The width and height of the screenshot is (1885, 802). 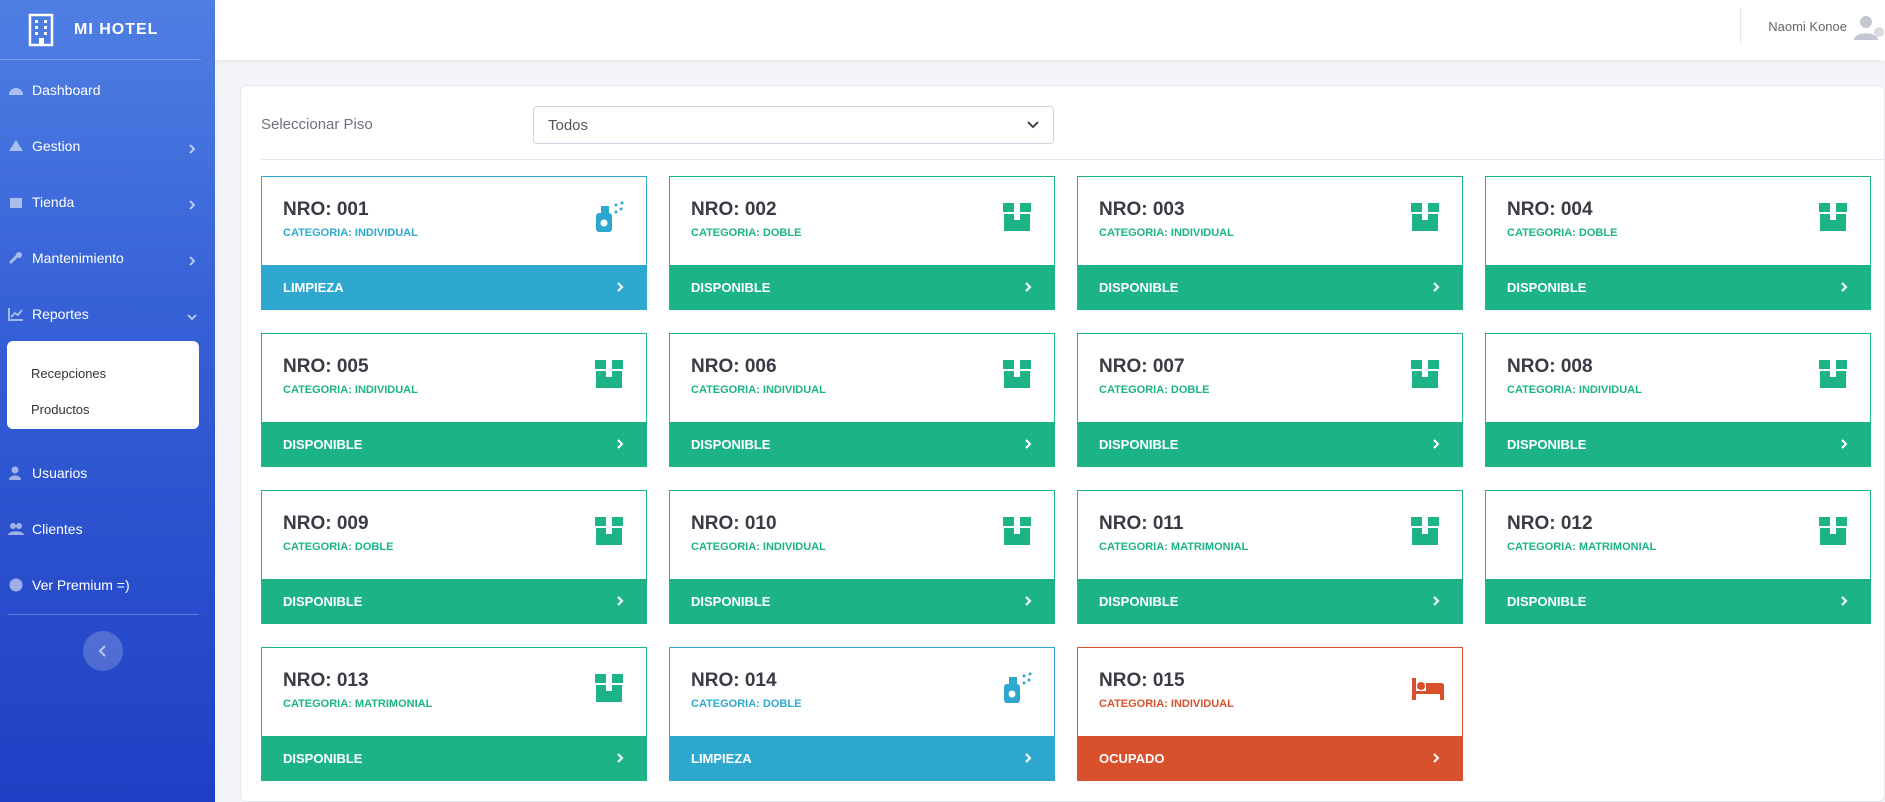 What do you see at coordinates (326, 366) in the screenshot?
I see `room-number: NRO: 005` at bounding box center [326, 366].